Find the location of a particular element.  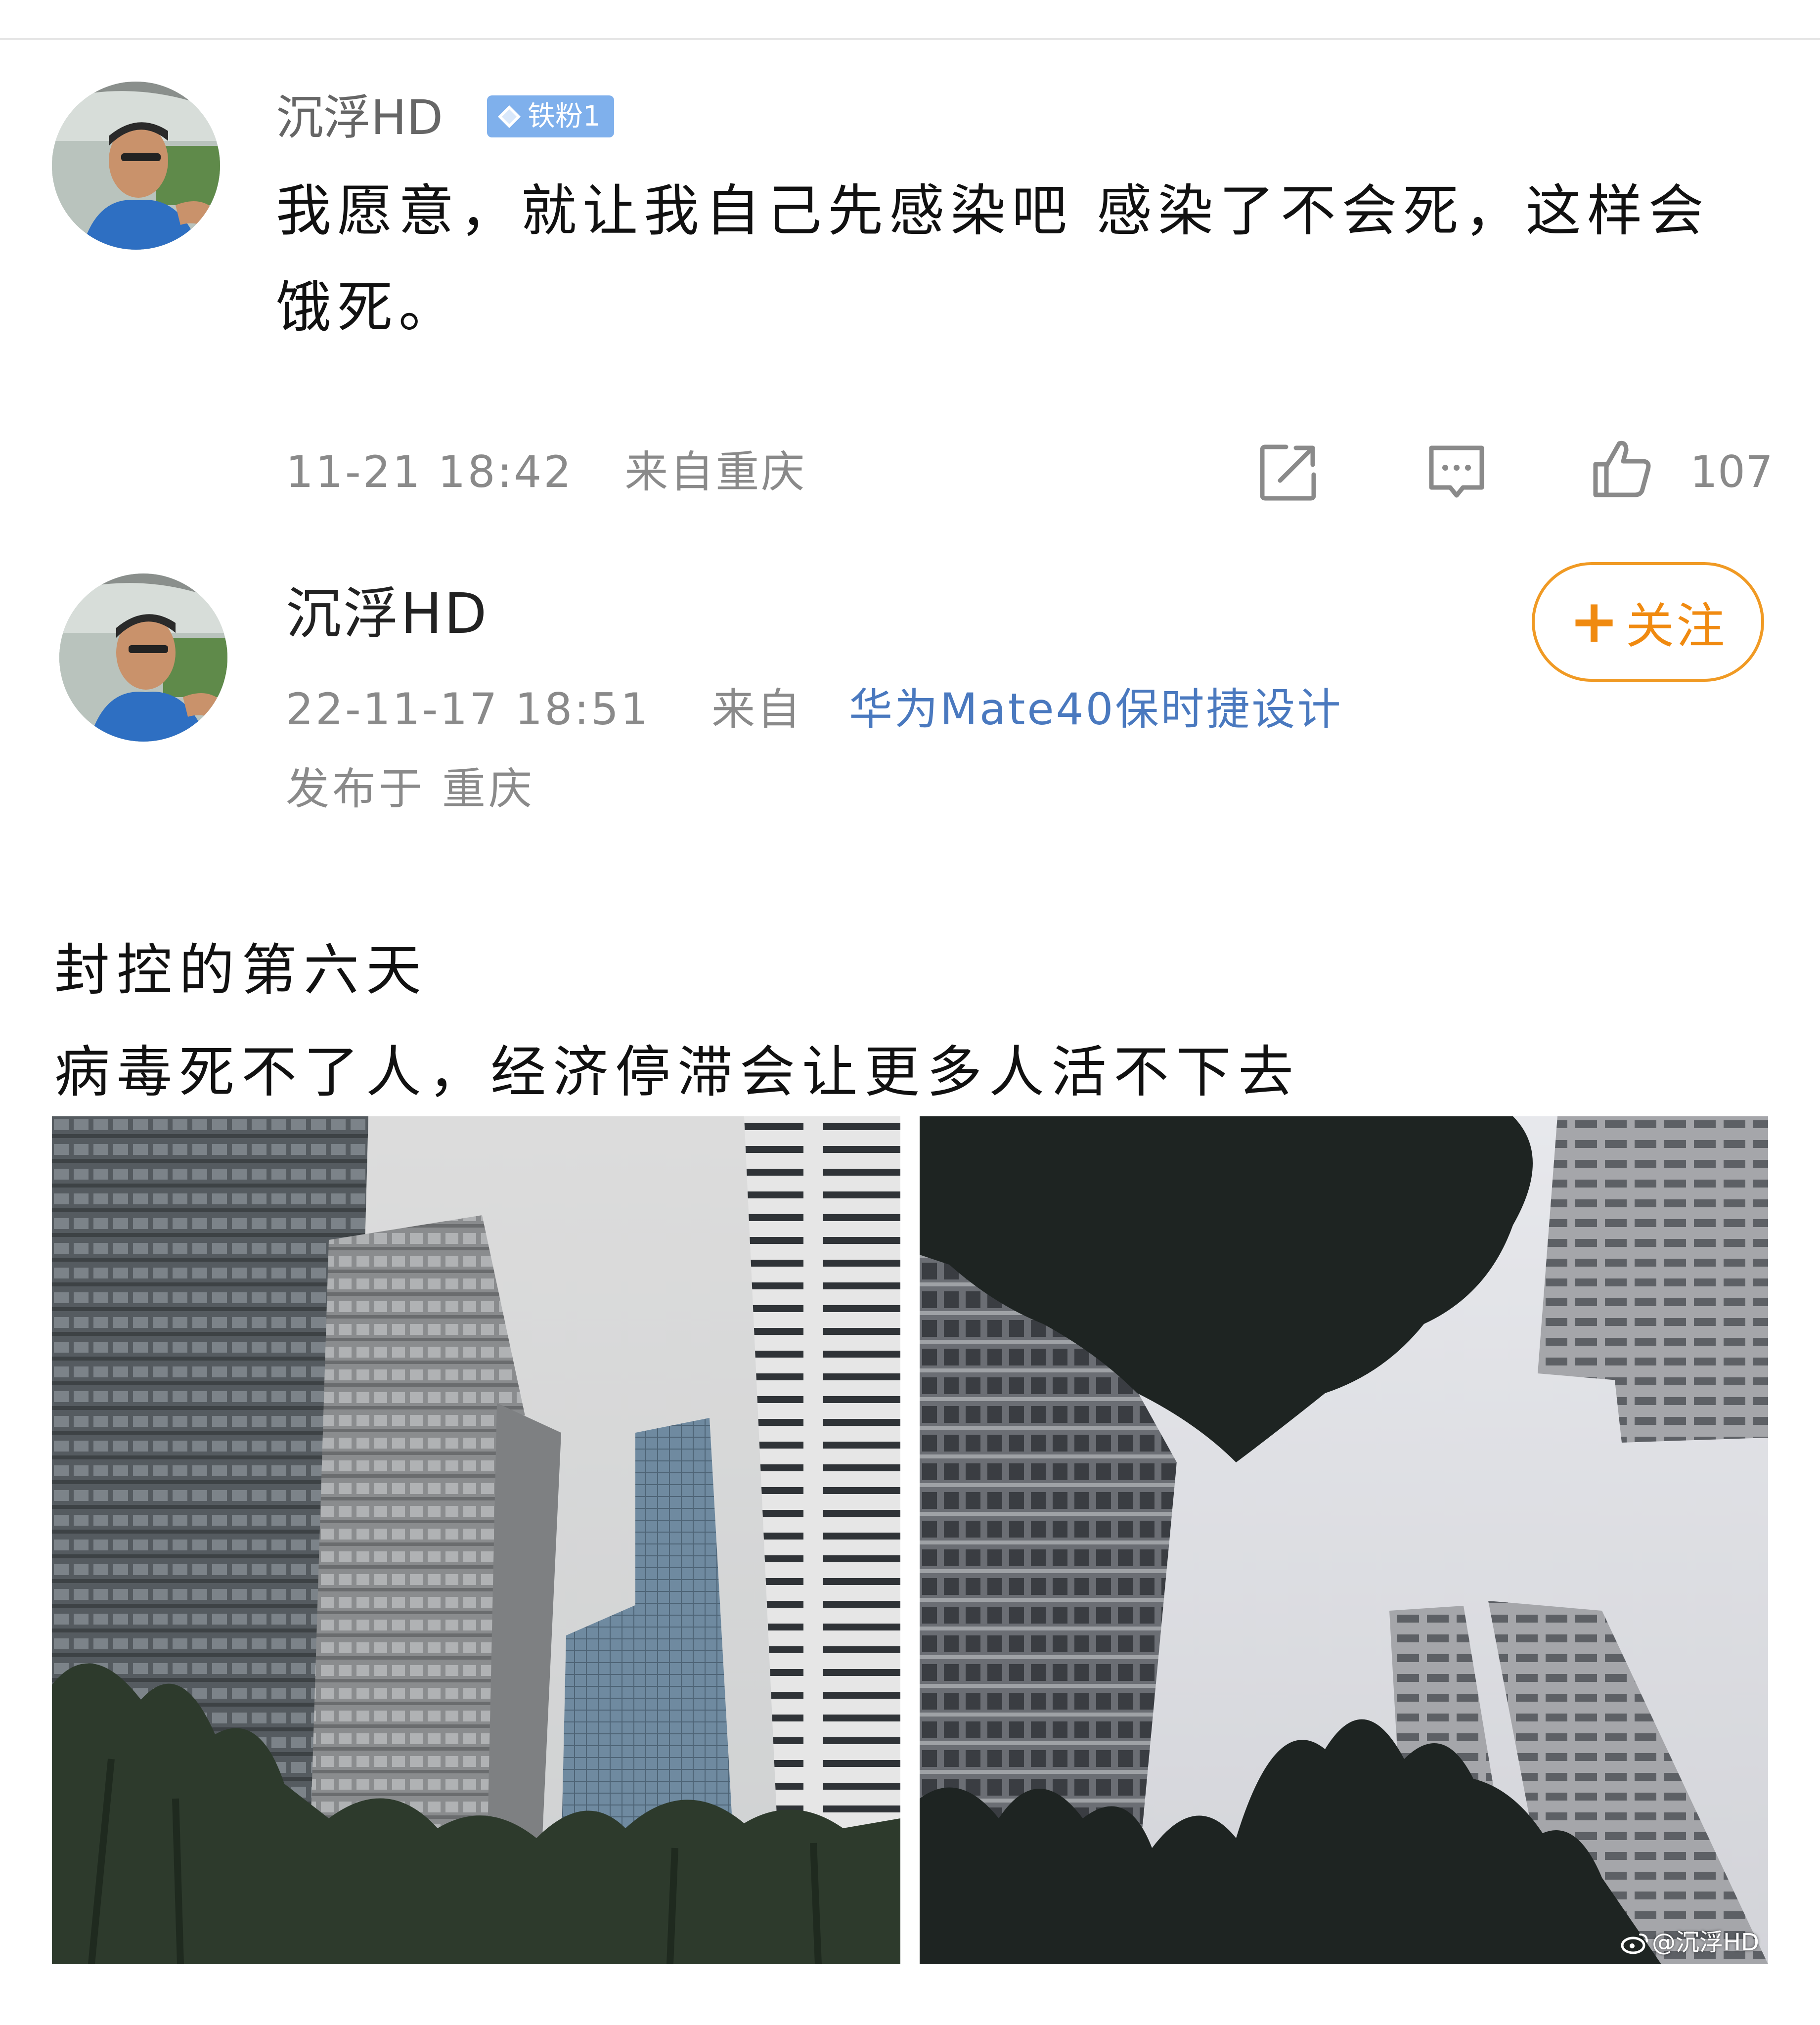

post-text-line: 封控的第六天 is located at coordinates (241, 970).